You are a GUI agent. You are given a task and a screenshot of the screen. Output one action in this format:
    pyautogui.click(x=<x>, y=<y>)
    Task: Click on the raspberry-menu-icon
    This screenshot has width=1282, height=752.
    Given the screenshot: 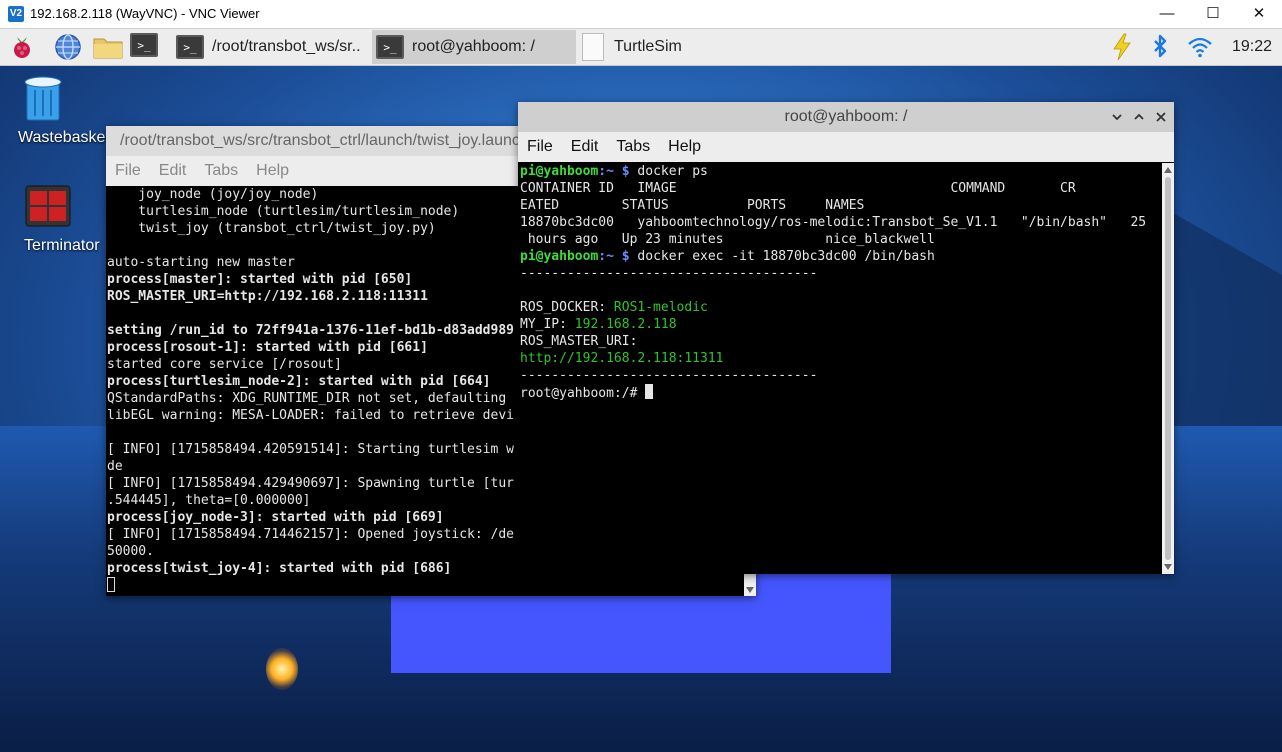 What is the action you would take?
    pyautogui.click(x=22, y=47)
    